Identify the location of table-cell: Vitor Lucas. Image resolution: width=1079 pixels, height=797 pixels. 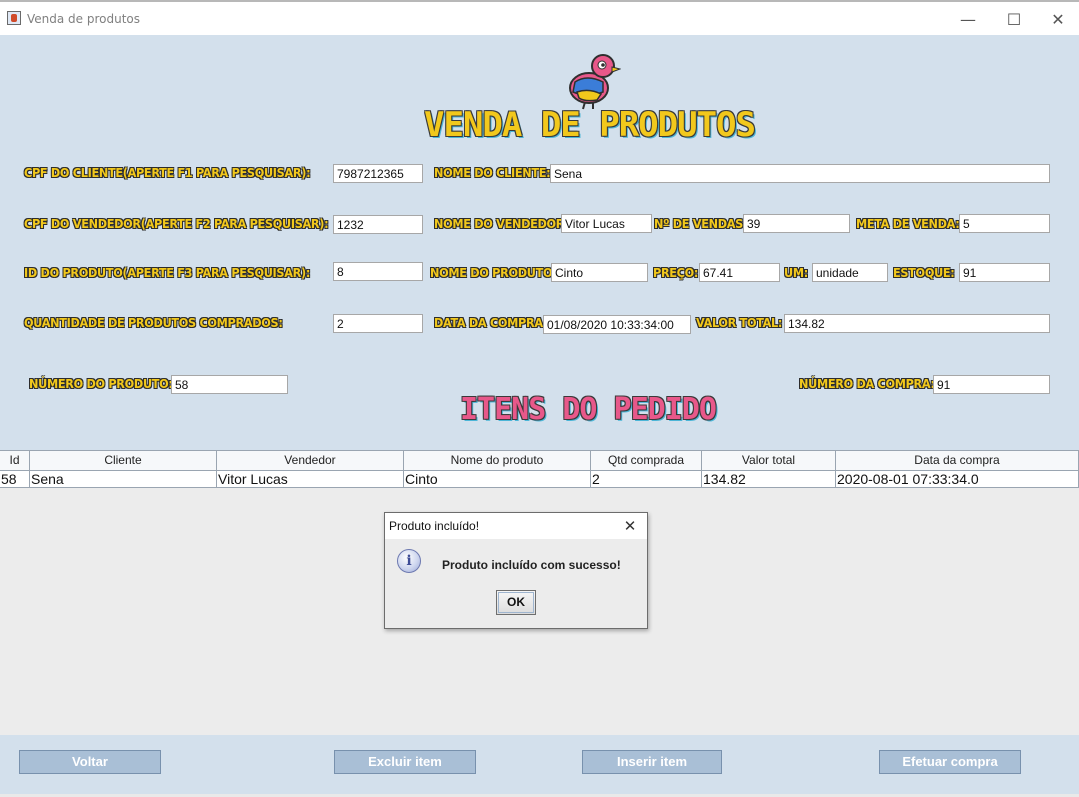
(310, 479).